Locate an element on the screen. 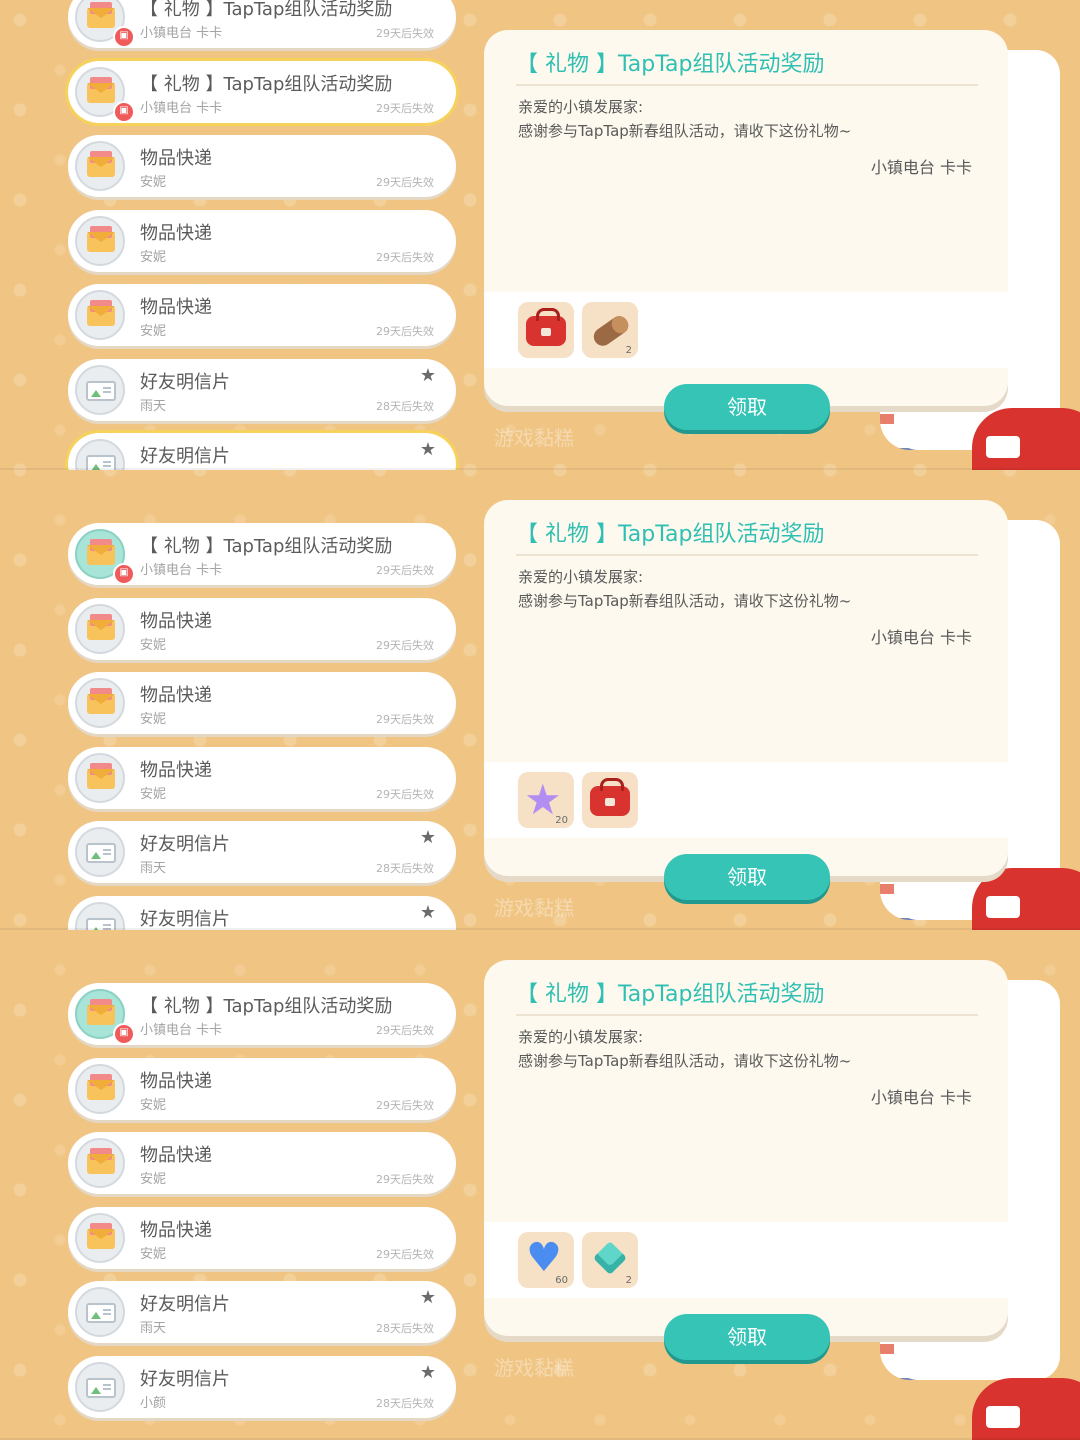  red-bag-icon is located at coordinates (610, 797).